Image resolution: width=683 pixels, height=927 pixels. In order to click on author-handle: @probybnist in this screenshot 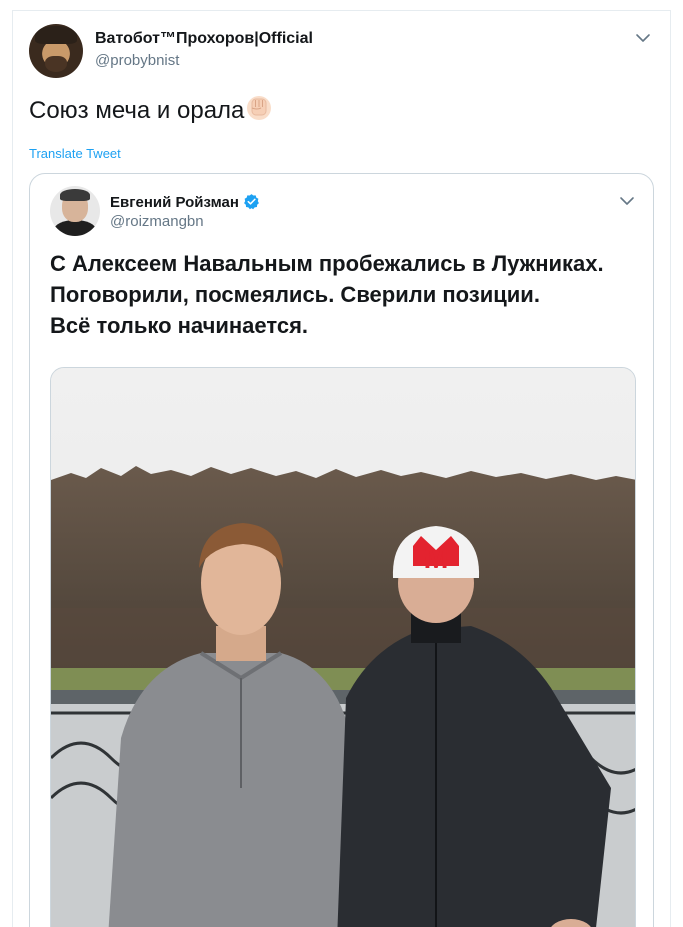, I will do `click(137, 60)`.